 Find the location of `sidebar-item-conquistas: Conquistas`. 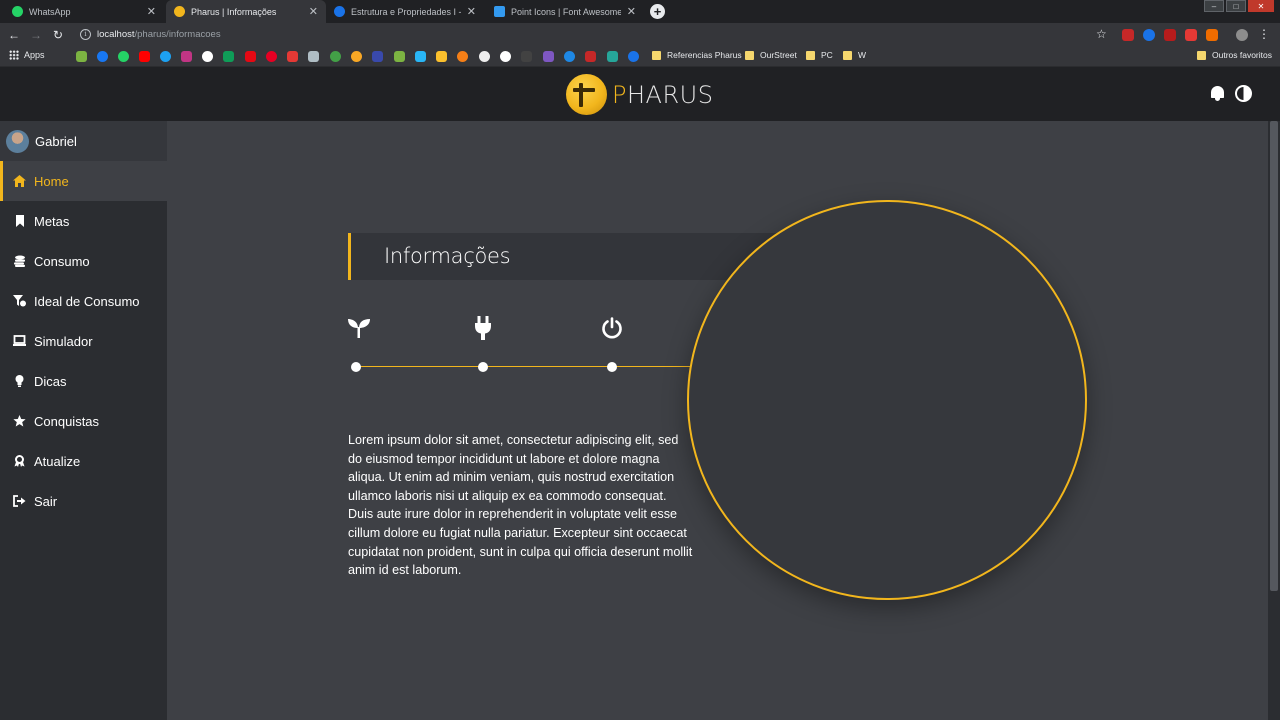

sidebar-item-conquistas: Conquistas is located at coordinates (83, 421).